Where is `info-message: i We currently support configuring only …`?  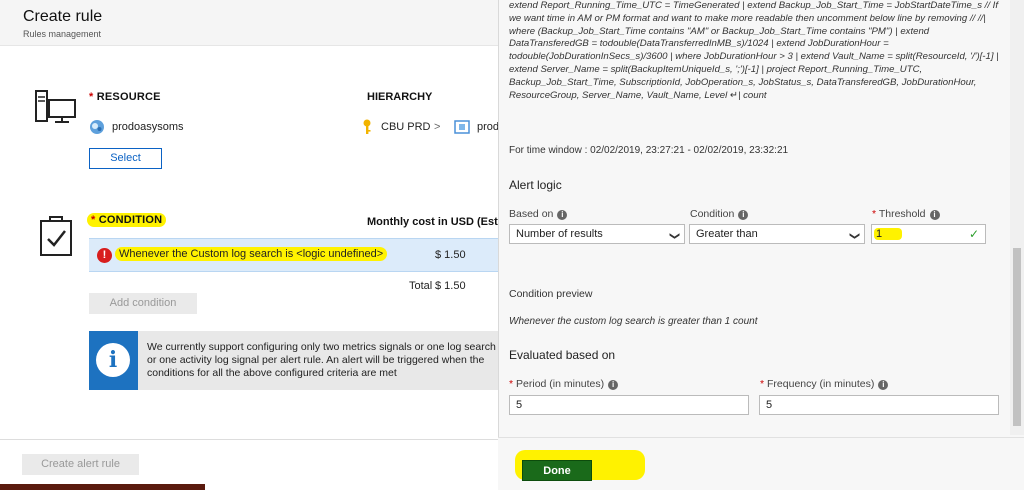
info-message: i We currently support configuring only … is located at coordinates (294, 360).